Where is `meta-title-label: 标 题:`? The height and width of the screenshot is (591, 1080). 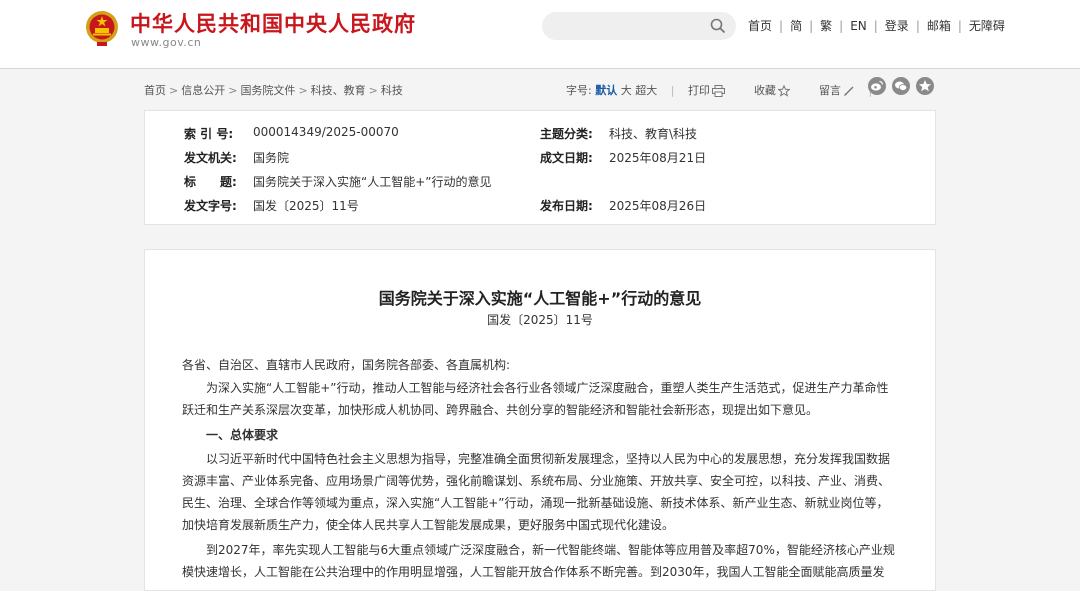
meta-title-label: 标 题: is located at coordinates (210, 182).